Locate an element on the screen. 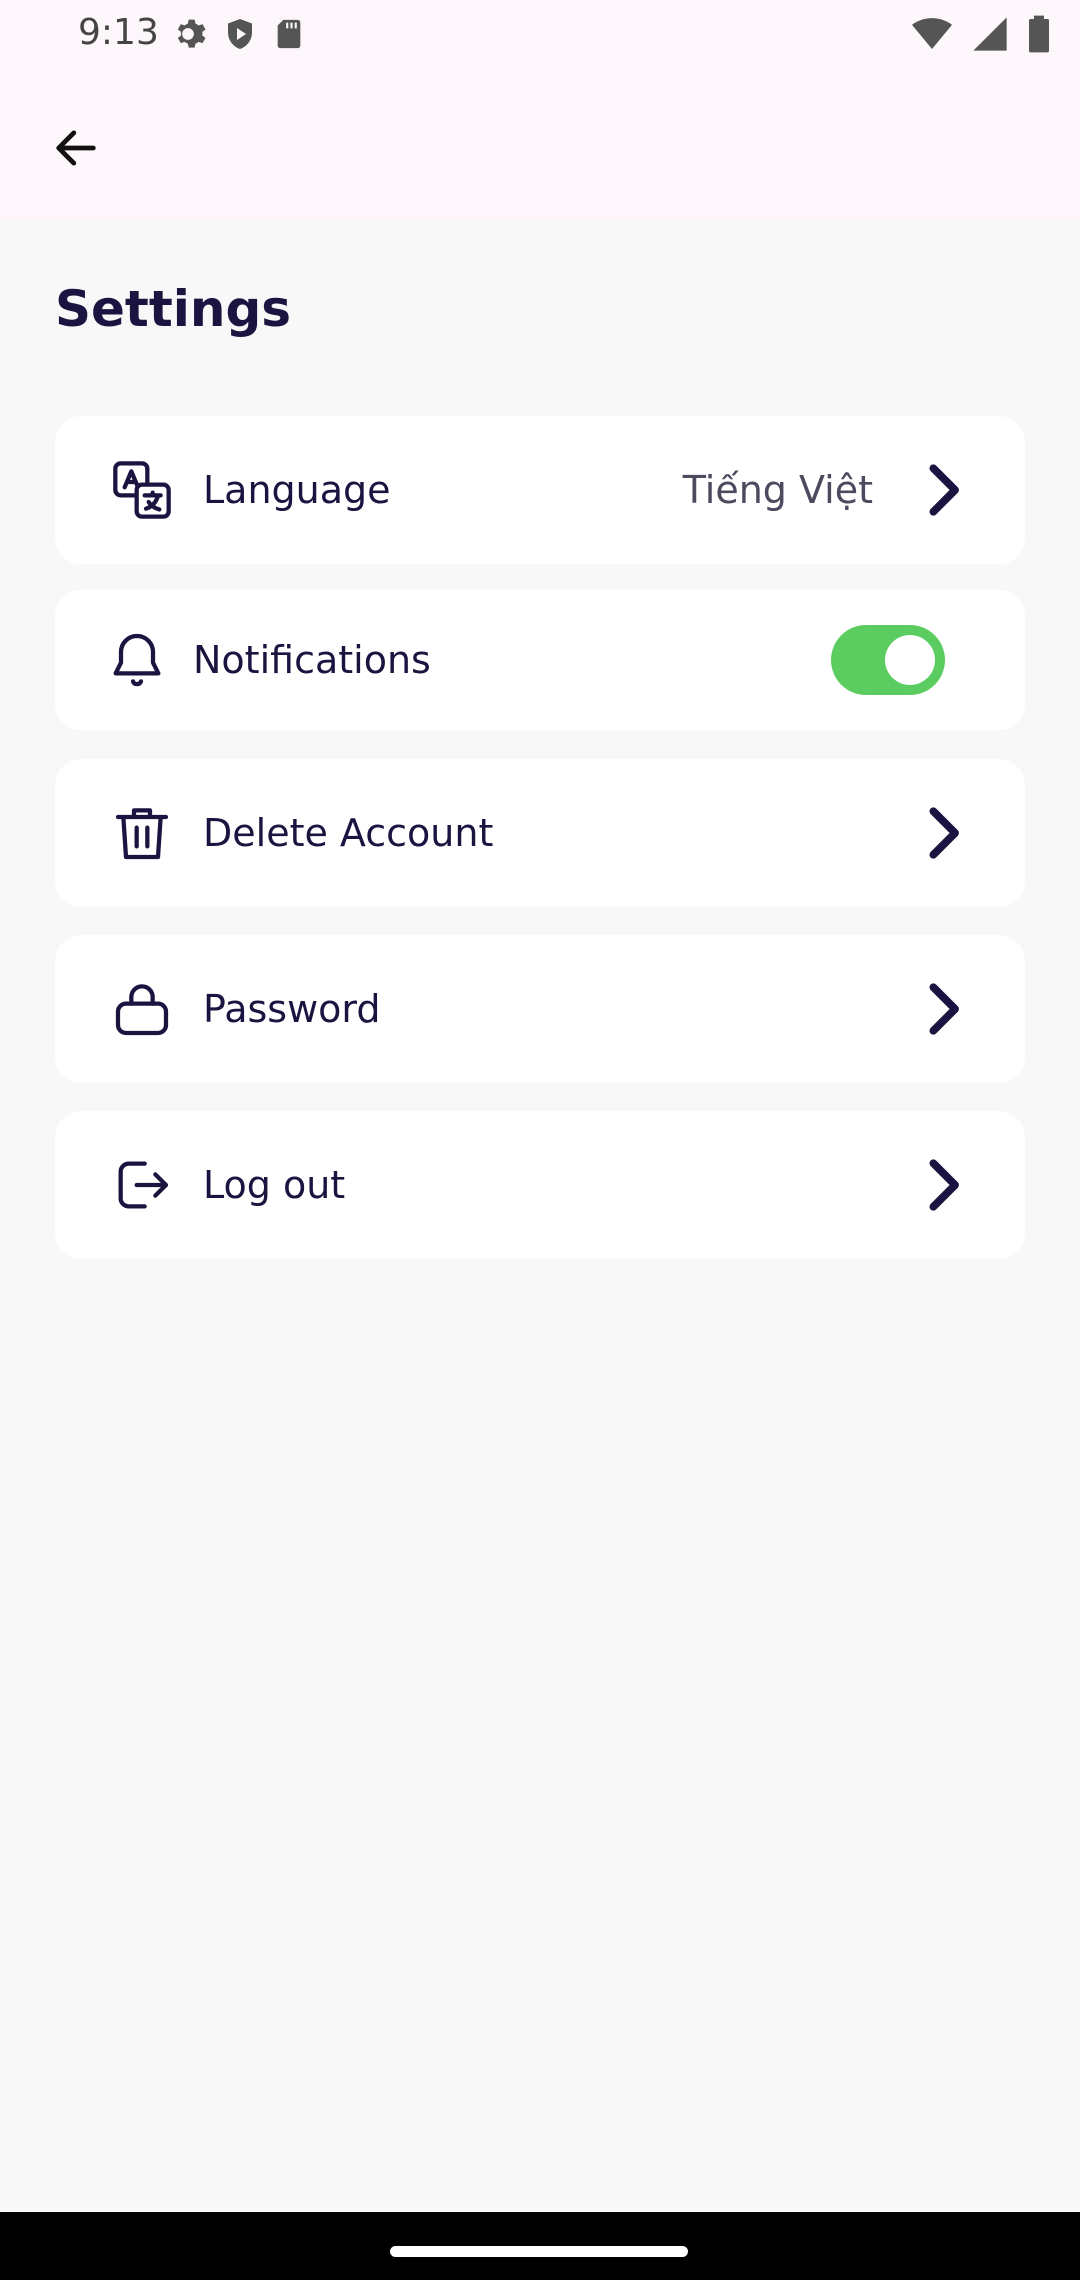 Image resolution: width=1080 pixels, height=2280 pixels. lock-icon is located at coordinates (142, 1010).